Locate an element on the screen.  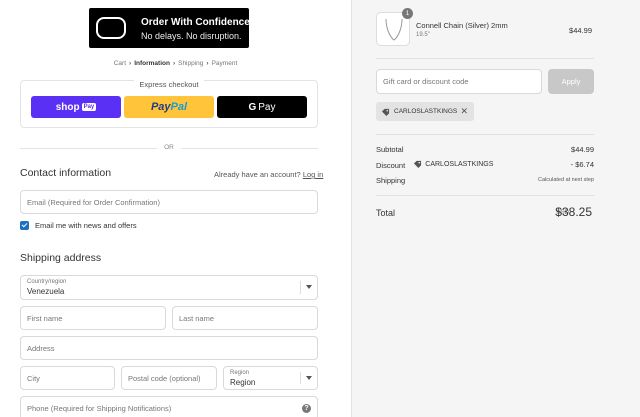
discount-code-field is located at coordinates (459, 81).